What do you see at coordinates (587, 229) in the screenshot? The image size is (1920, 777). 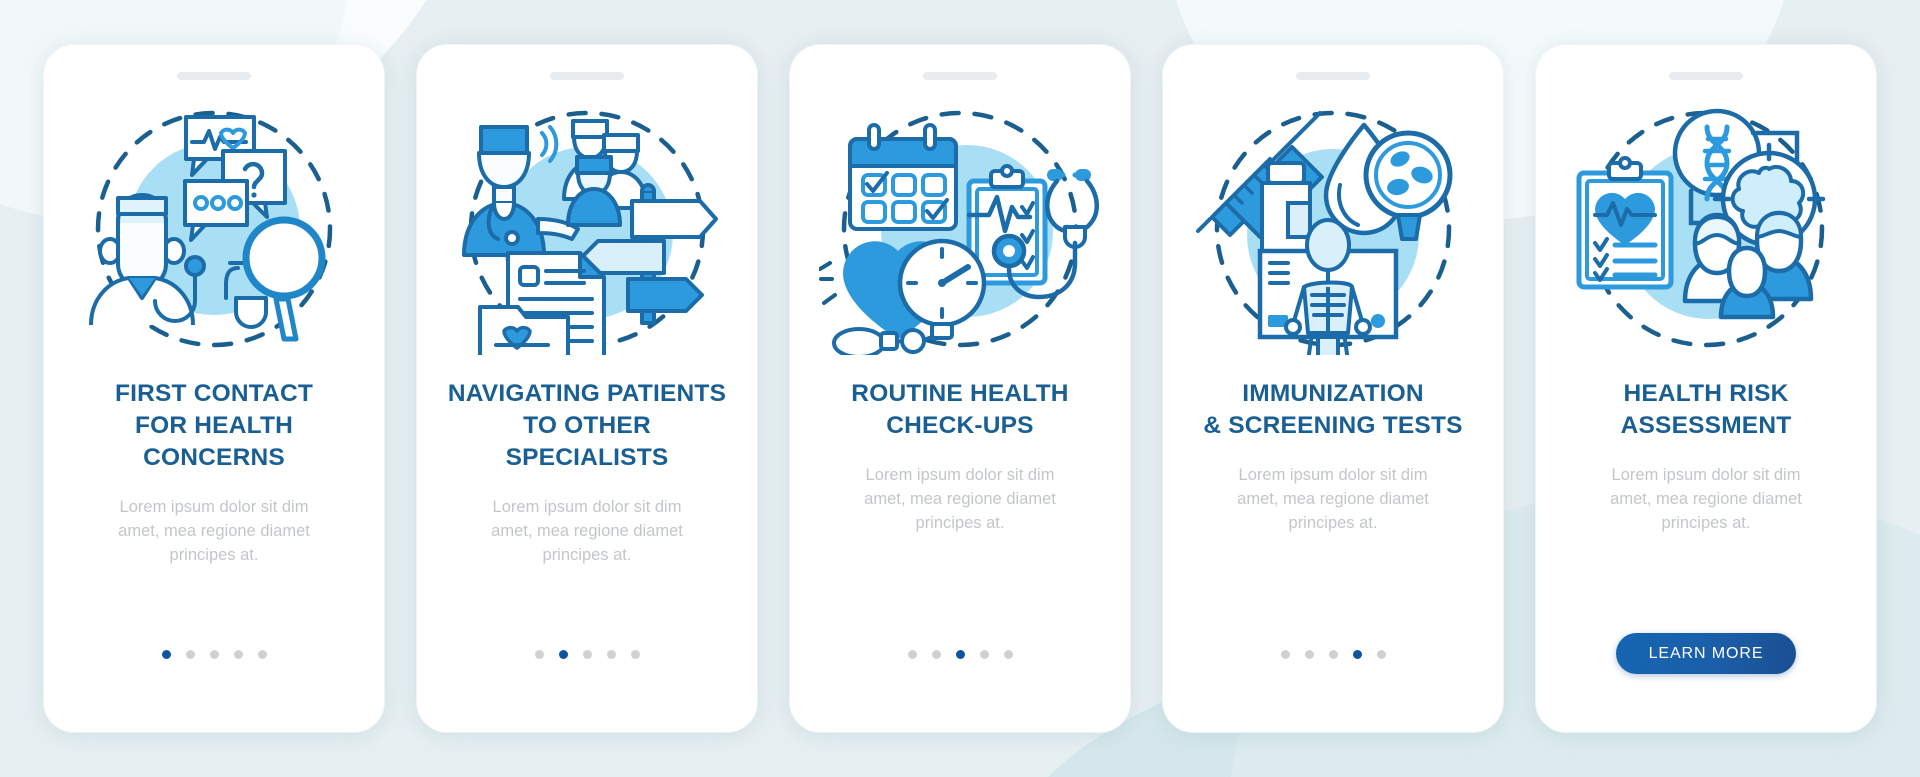 I see `illustration-navigating-patients` at bounding box center [587, 229].